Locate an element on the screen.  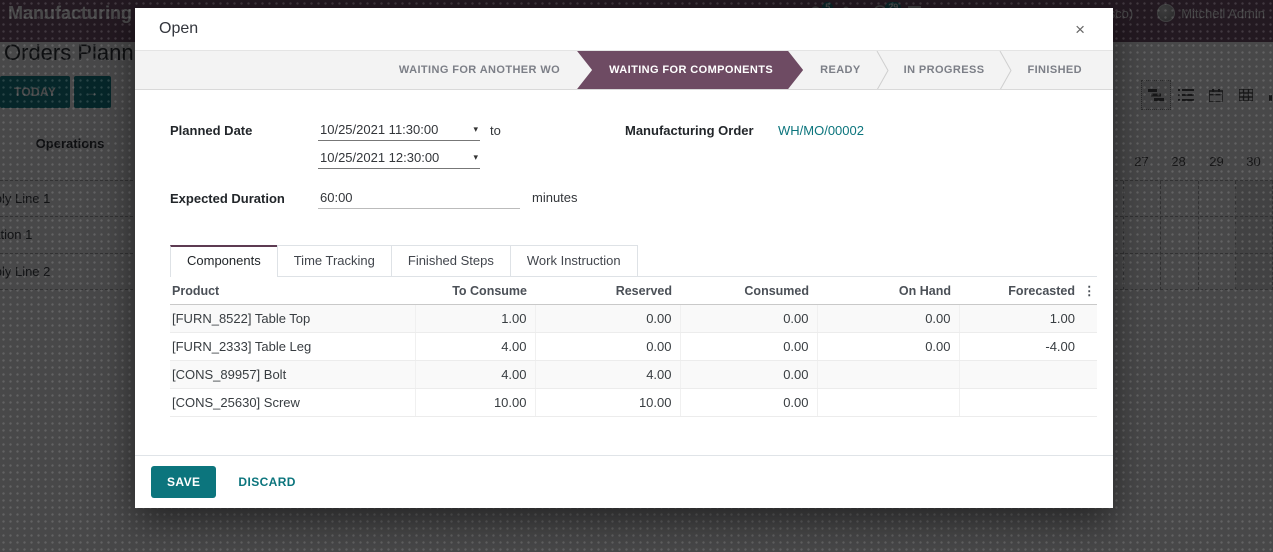
table-row: [CONS_89957] Bolt 4.00 4.00 0.00 is located at coordinates (633, 374).